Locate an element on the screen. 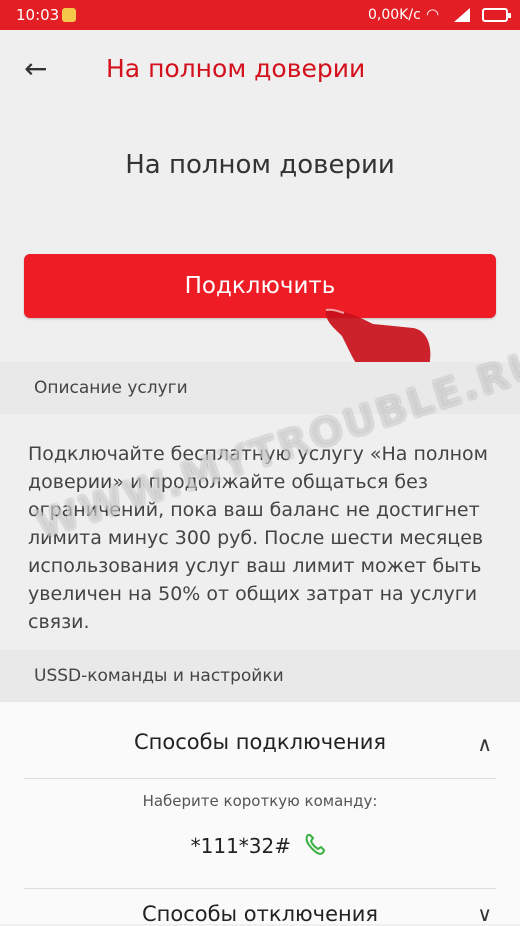 The image size is (520, 926). signal-icon is located at coordinates (462, 15).